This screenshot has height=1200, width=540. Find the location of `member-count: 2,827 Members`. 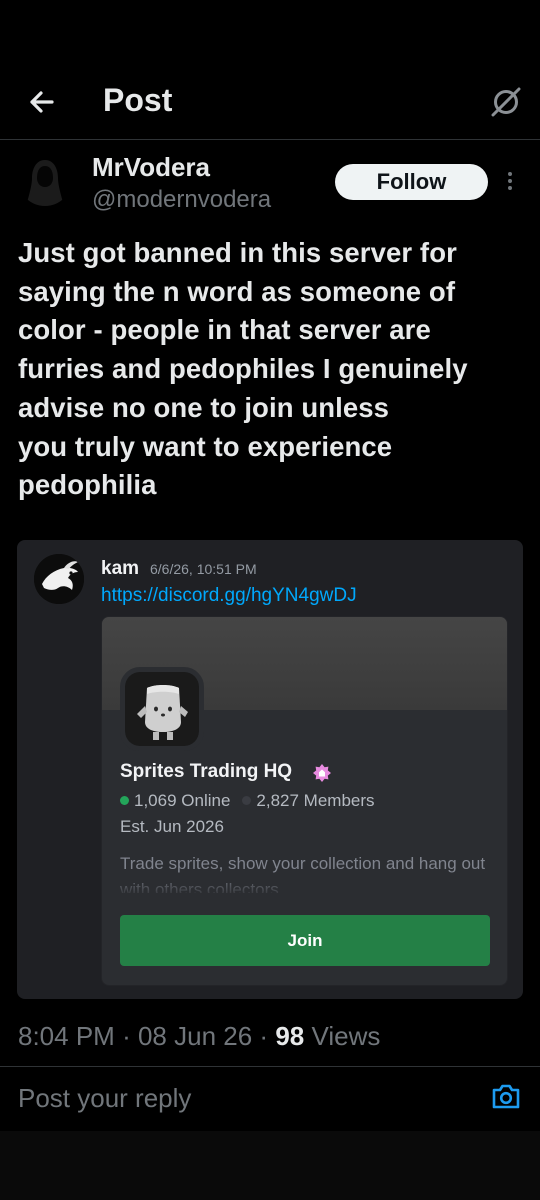

member-count: 2,827 Members is located at coordinates (315, 800).